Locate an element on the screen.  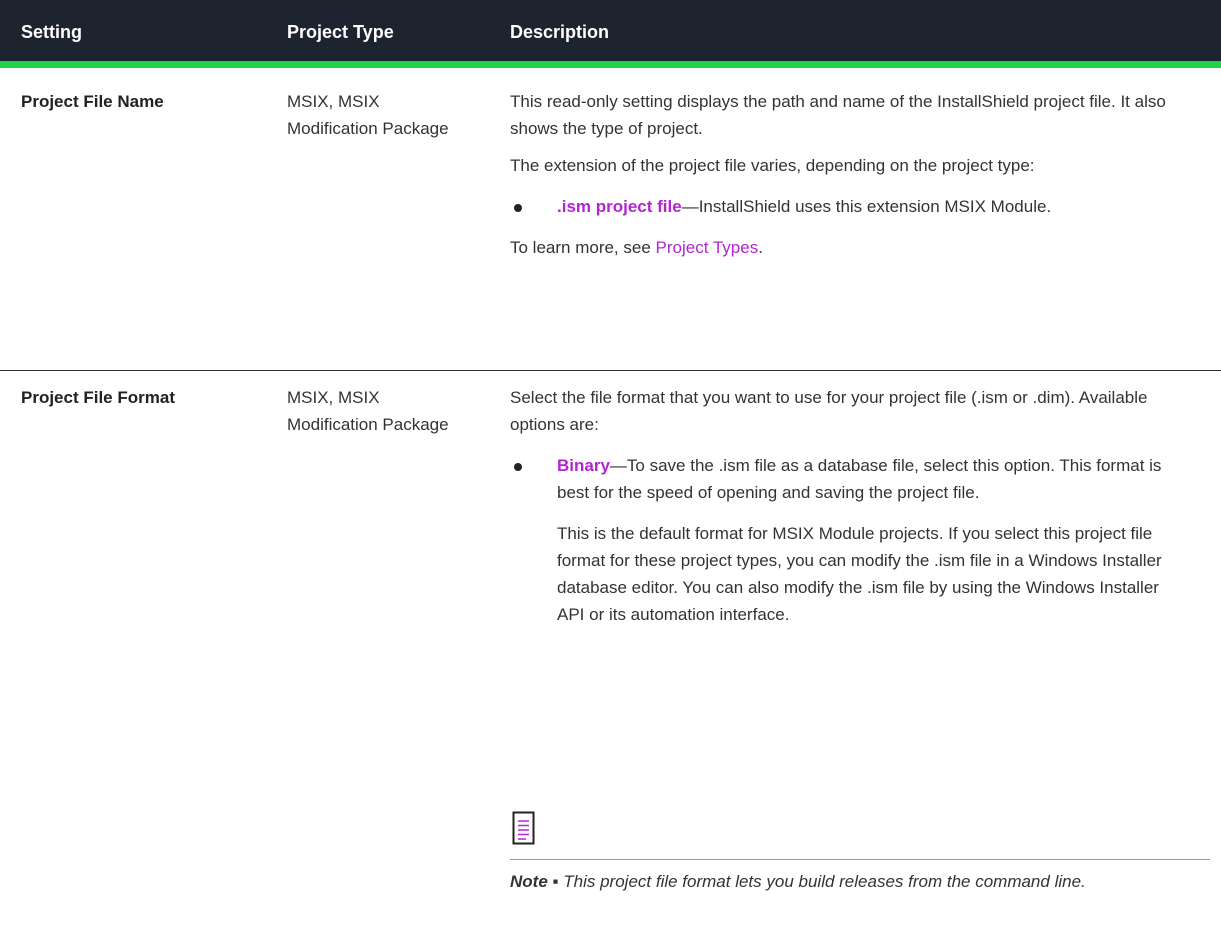
column-header-description: Description is located at coordinates (560, 32).